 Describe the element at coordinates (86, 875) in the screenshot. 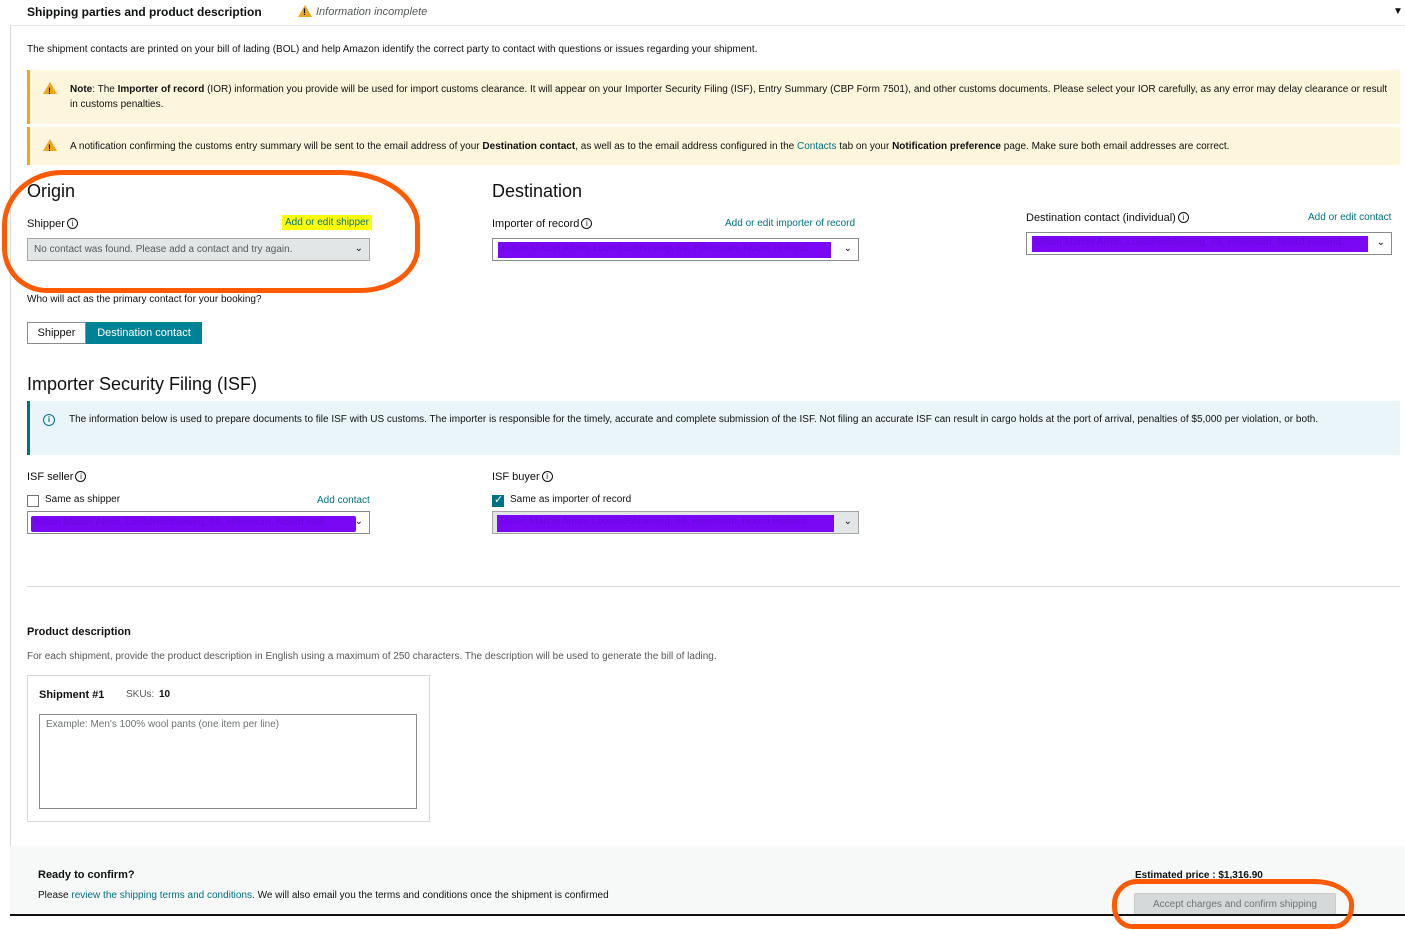

I see `ready-to-confirm-title: Ready to confirm?` at that location.